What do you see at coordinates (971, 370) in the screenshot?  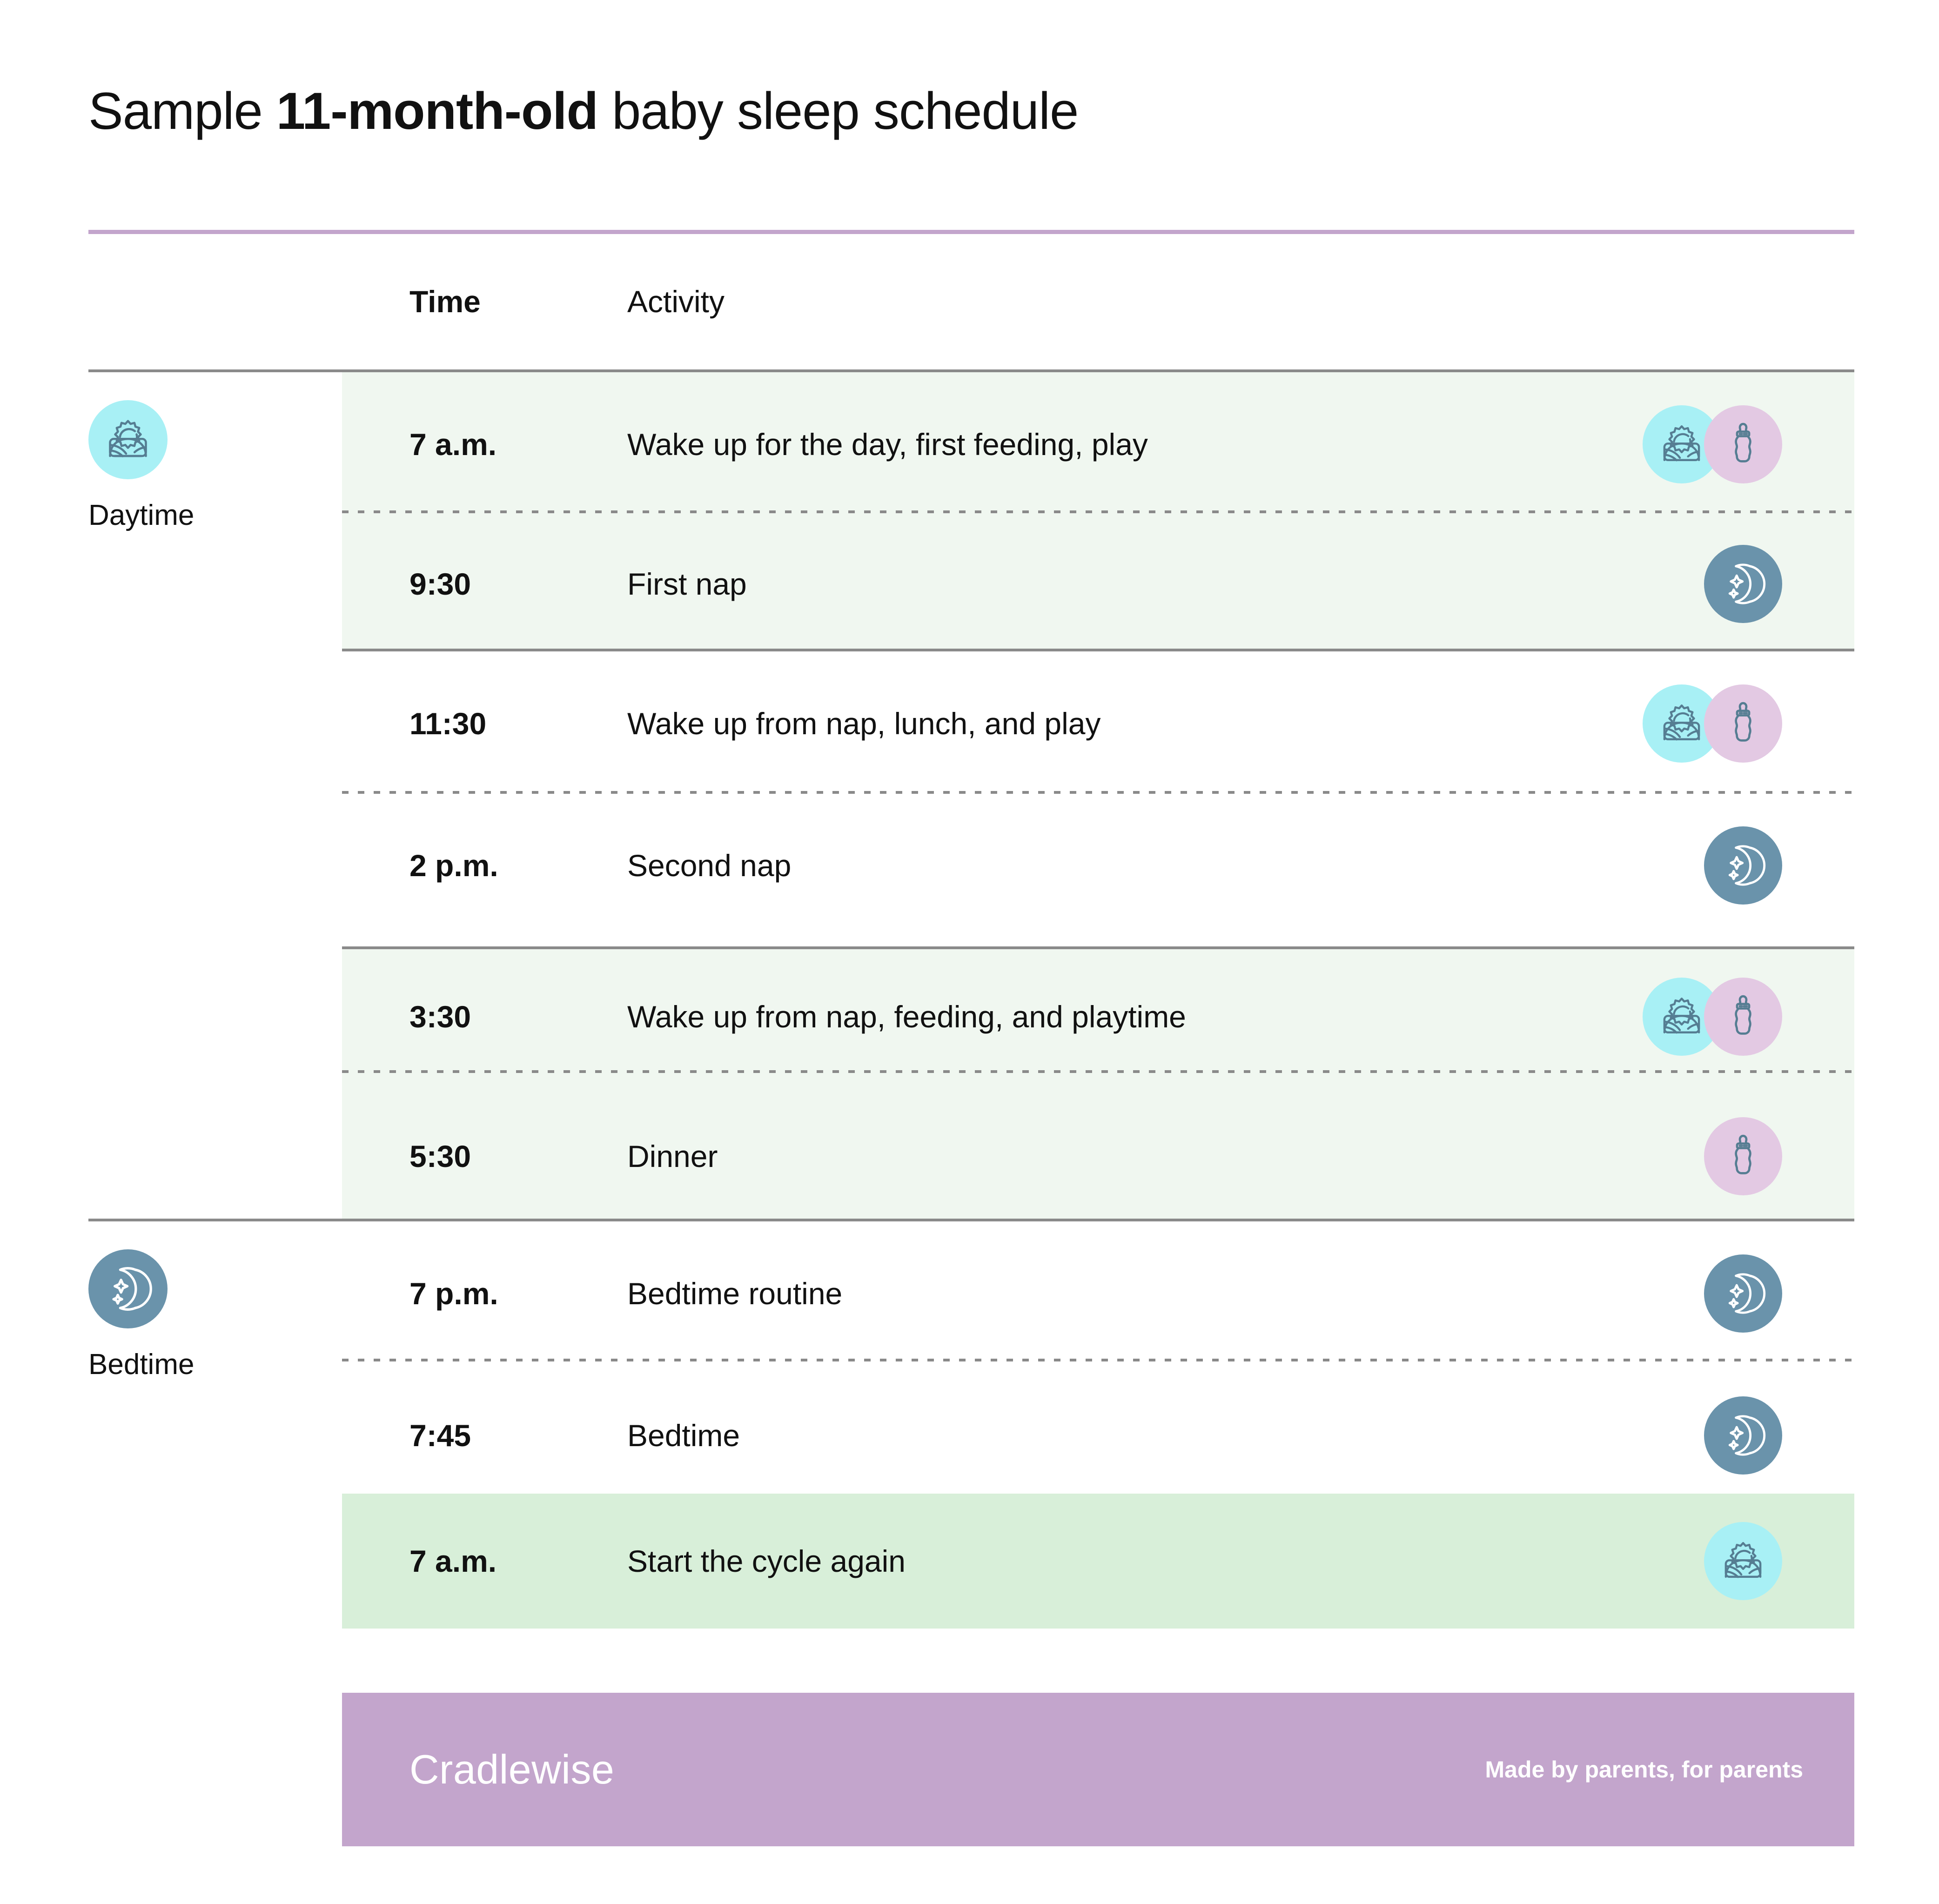 I see `rule-header-bottom` at bounding box center [971, 370].